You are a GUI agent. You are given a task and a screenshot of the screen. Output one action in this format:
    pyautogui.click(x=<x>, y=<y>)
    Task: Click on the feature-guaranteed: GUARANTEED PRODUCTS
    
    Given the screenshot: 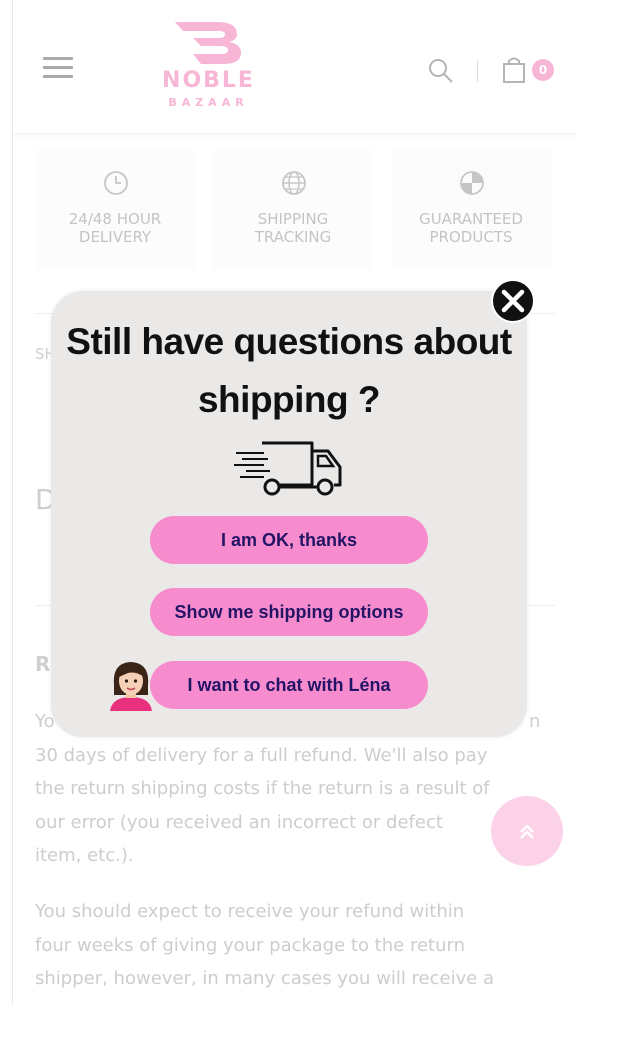 What is the action you would take?
    pyautogui.click(x=471, y=210)
    